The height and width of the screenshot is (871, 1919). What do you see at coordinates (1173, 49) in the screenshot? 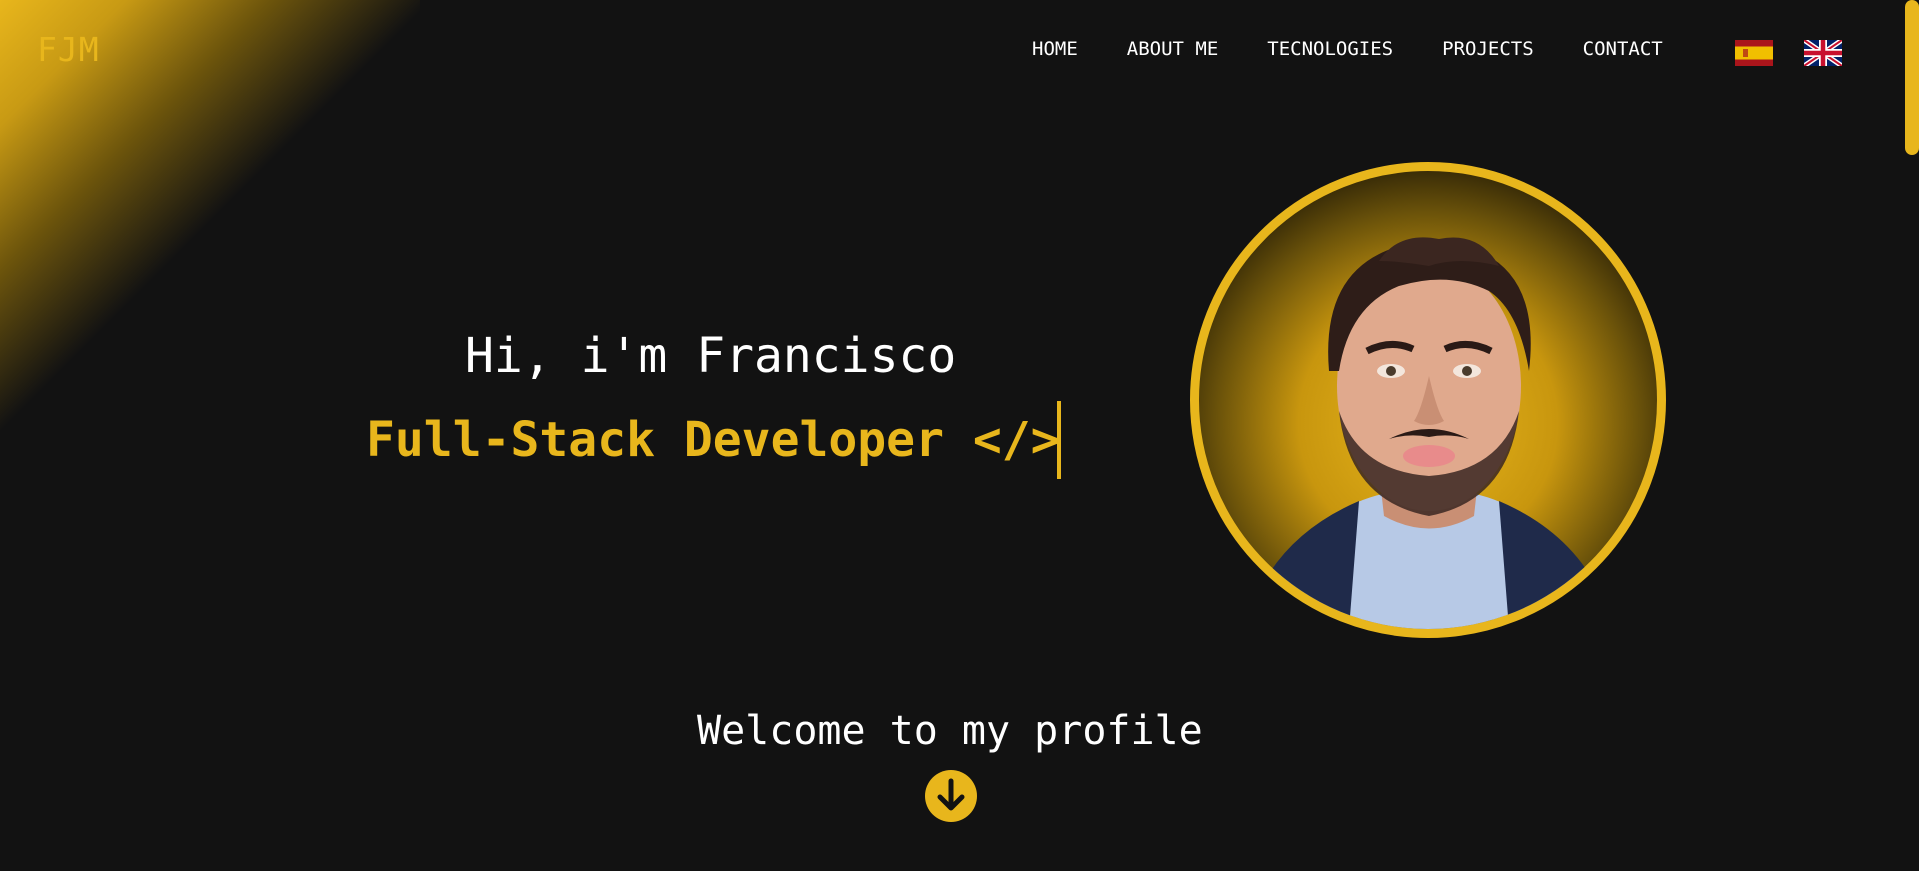
I see `nav-item-about-me: ABOUT ME` at bounding box center [1173, 49].